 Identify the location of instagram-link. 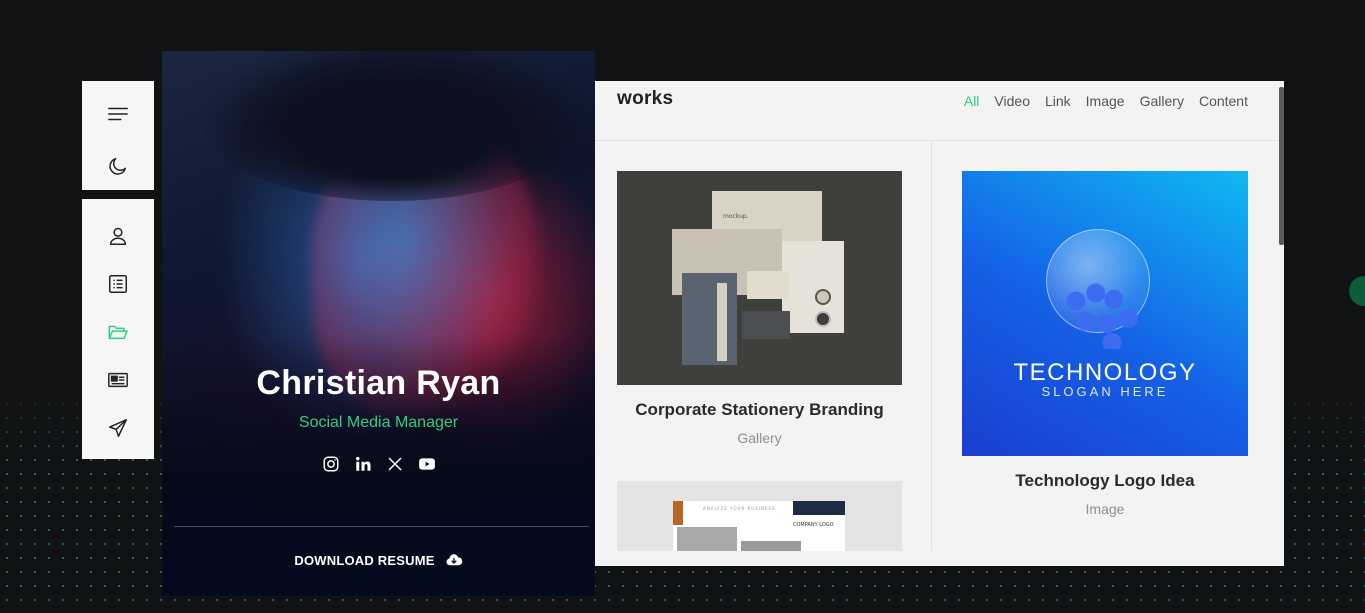
(331, 464).